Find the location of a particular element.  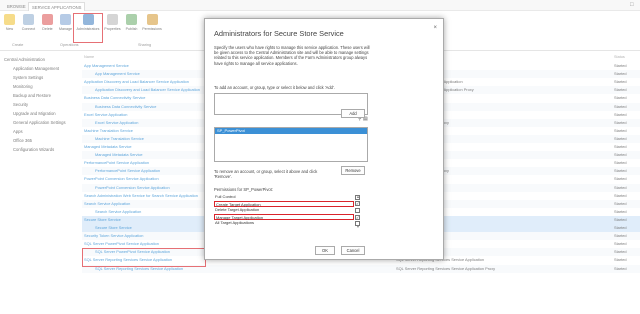

add-button: Add is located at coordinates (353, 113).